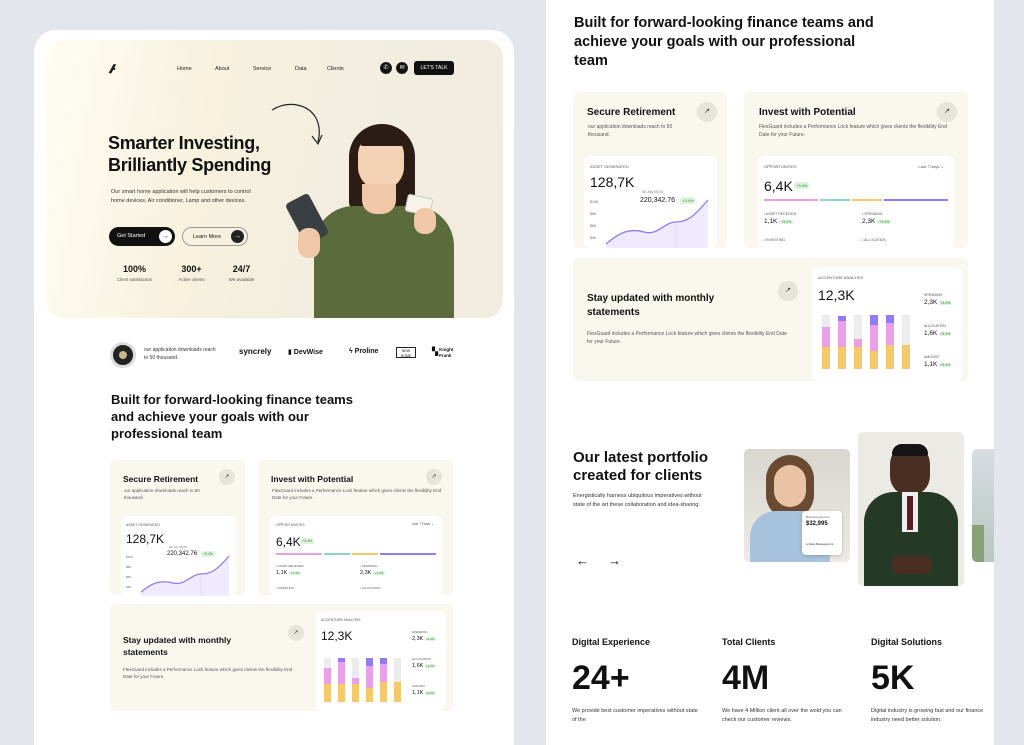 This screenshot has width=1024, height=745. I want to click on hero-title-line-2: Brilliantly Spending, so click(190, 165).